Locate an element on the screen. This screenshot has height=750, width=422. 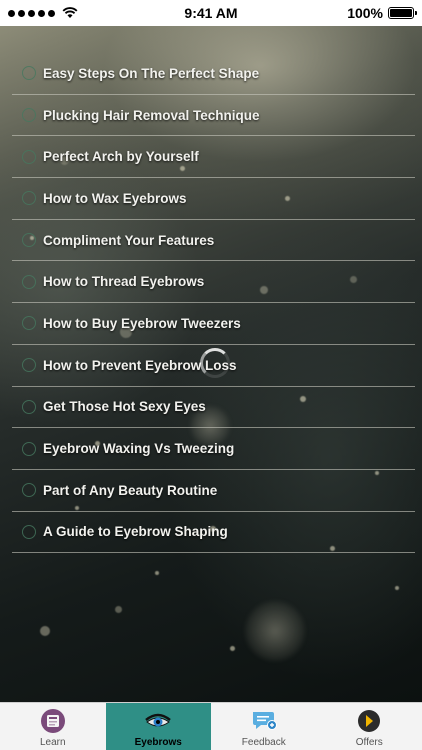
signal-strength is located at coordinates (43, 13).